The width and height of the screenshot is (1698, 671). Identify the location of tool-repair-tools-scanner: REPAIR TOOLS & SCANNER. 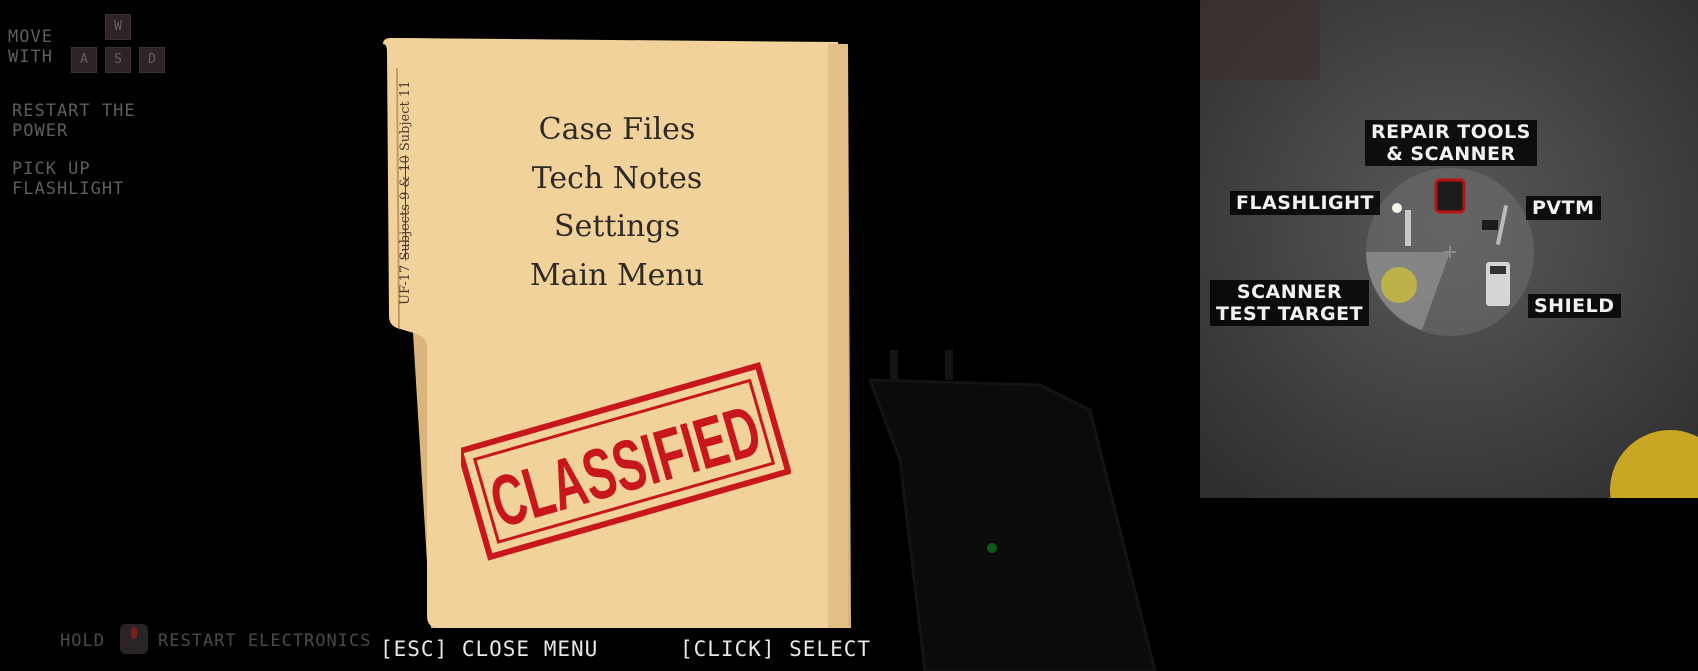
(1451, 143).